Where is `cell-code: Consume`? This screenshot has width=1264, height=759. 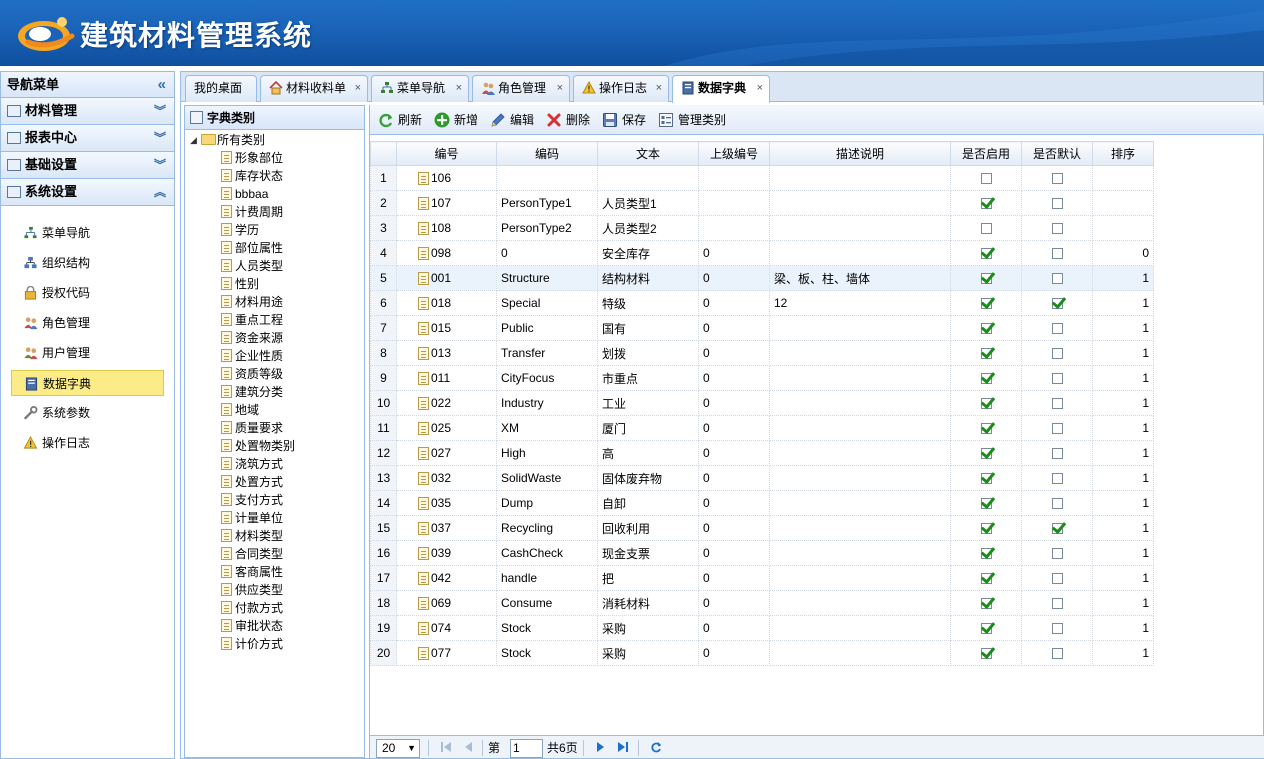 cell-code: Consume is located at coordinates (547, 603).